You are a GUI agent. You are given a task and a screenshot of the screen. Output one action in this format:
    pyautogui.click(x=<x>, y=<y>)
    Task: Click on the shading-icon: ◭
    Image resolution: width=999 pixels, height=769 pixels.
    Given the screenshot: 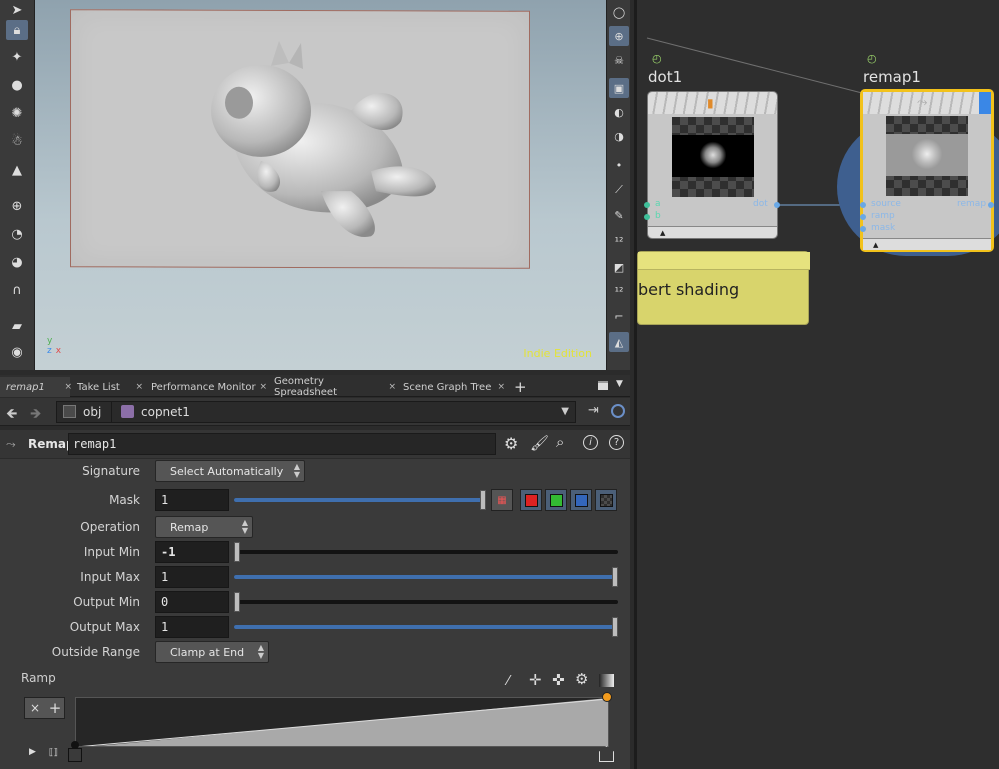 What is the action you would take?
    pyautogui.click(x=619, y=342)
    